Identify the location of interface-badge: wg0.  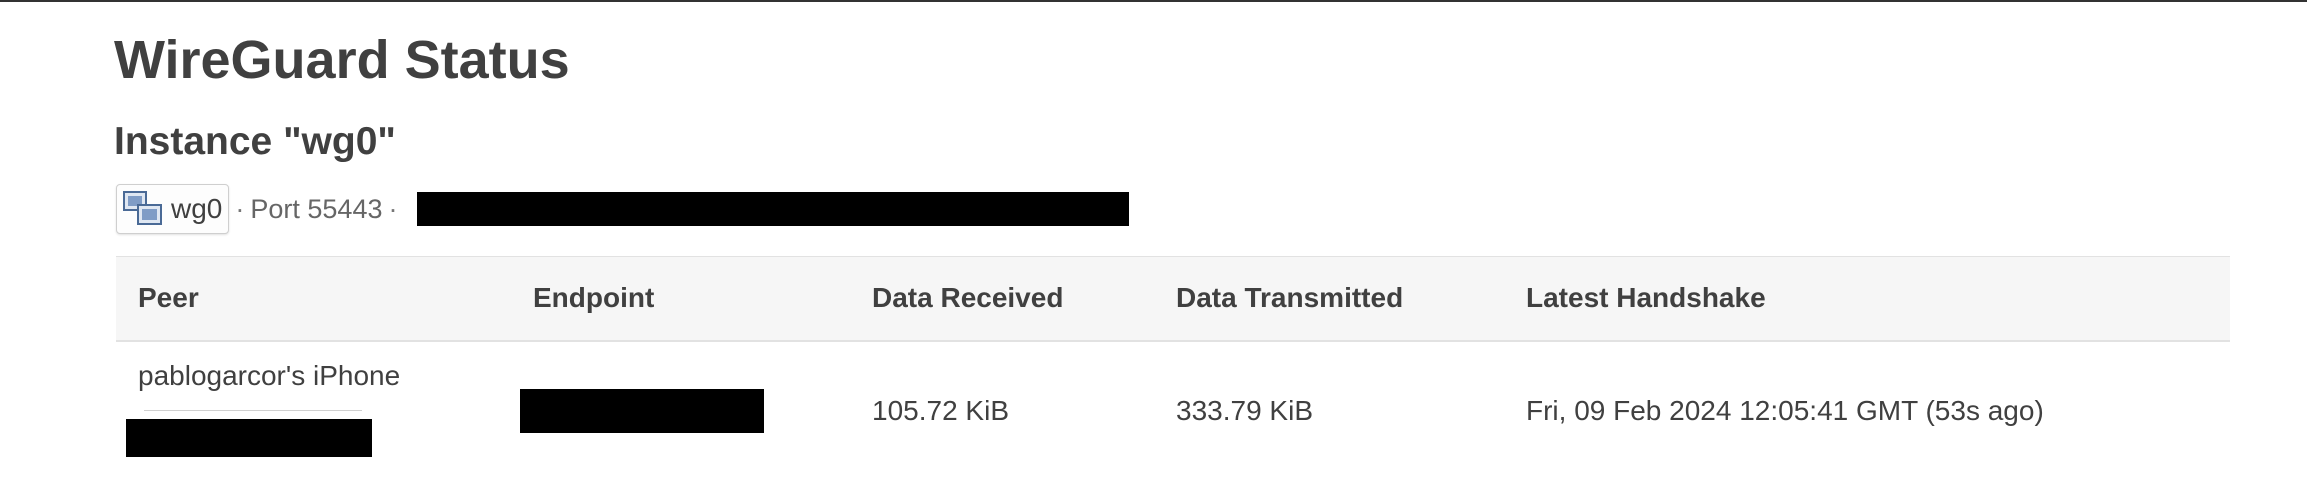
(173, 209).